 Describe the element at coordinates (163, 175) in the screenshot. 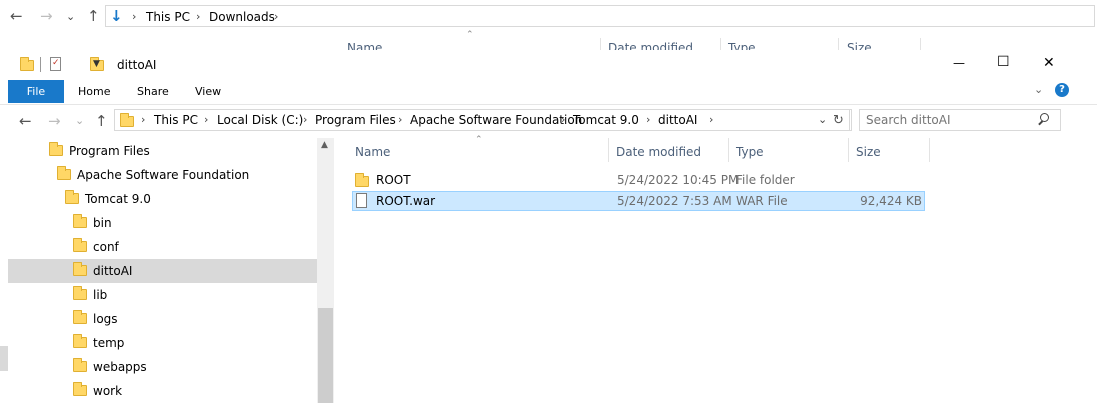

I see `tree-item-label: Apache Software Foundation` at that location.